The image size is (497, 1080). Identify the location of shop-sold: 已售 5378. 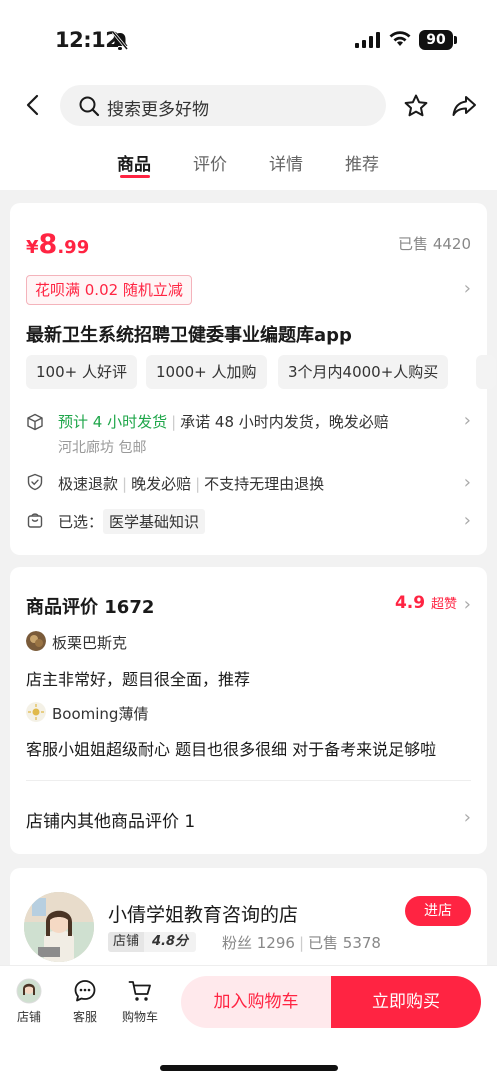
(344, 943).